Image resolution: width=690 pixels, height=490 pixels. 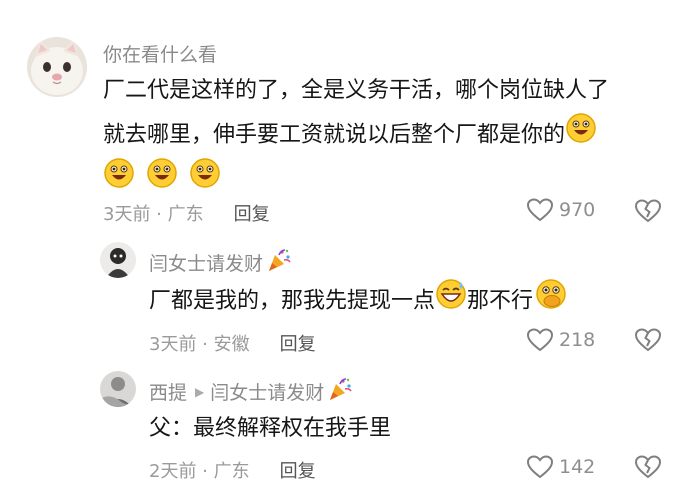 I want to click on grinning-sweat-emoji-icon, so click(x=451, y=301).